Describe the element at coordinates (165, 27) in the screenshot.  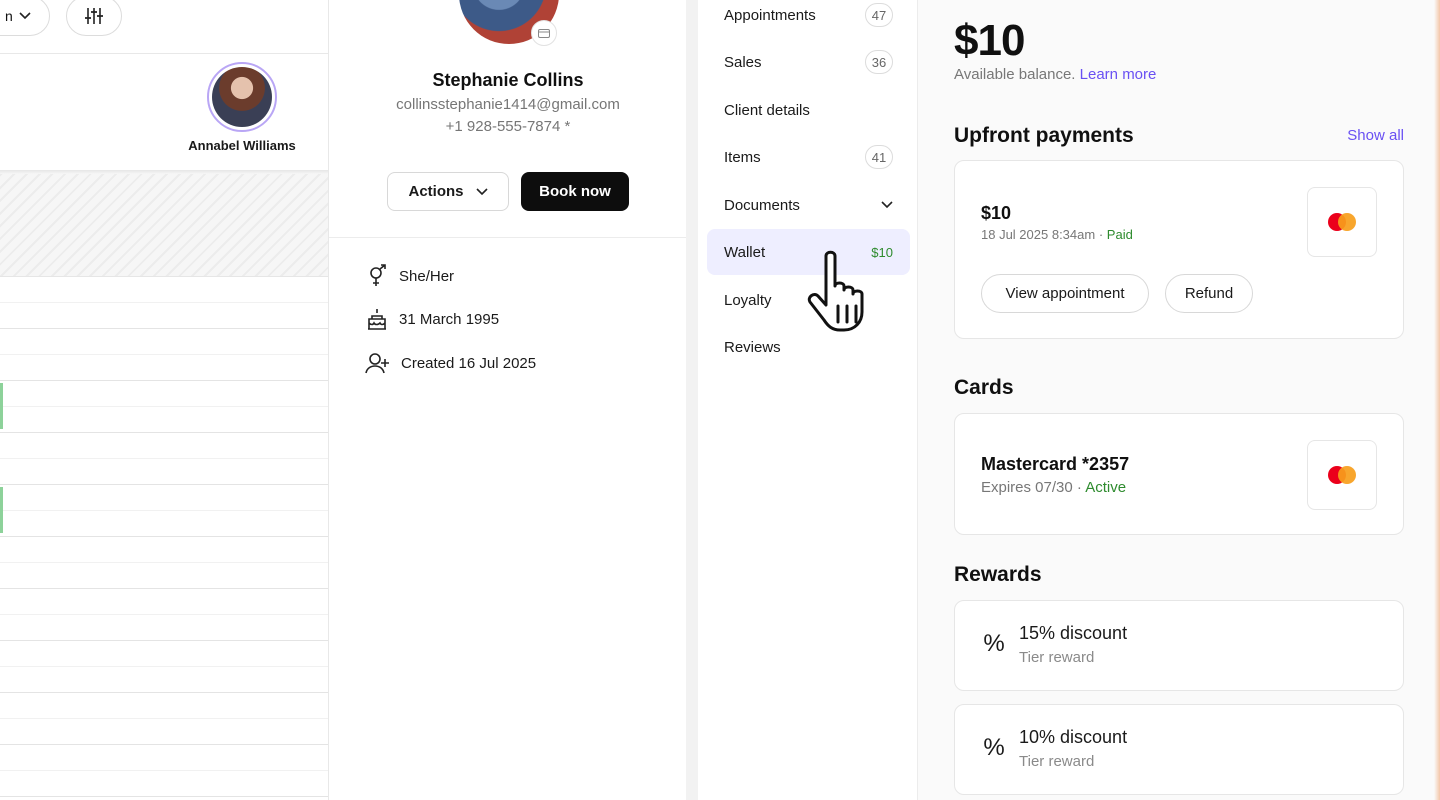
I see `calendar-toolbar: n` at that location.